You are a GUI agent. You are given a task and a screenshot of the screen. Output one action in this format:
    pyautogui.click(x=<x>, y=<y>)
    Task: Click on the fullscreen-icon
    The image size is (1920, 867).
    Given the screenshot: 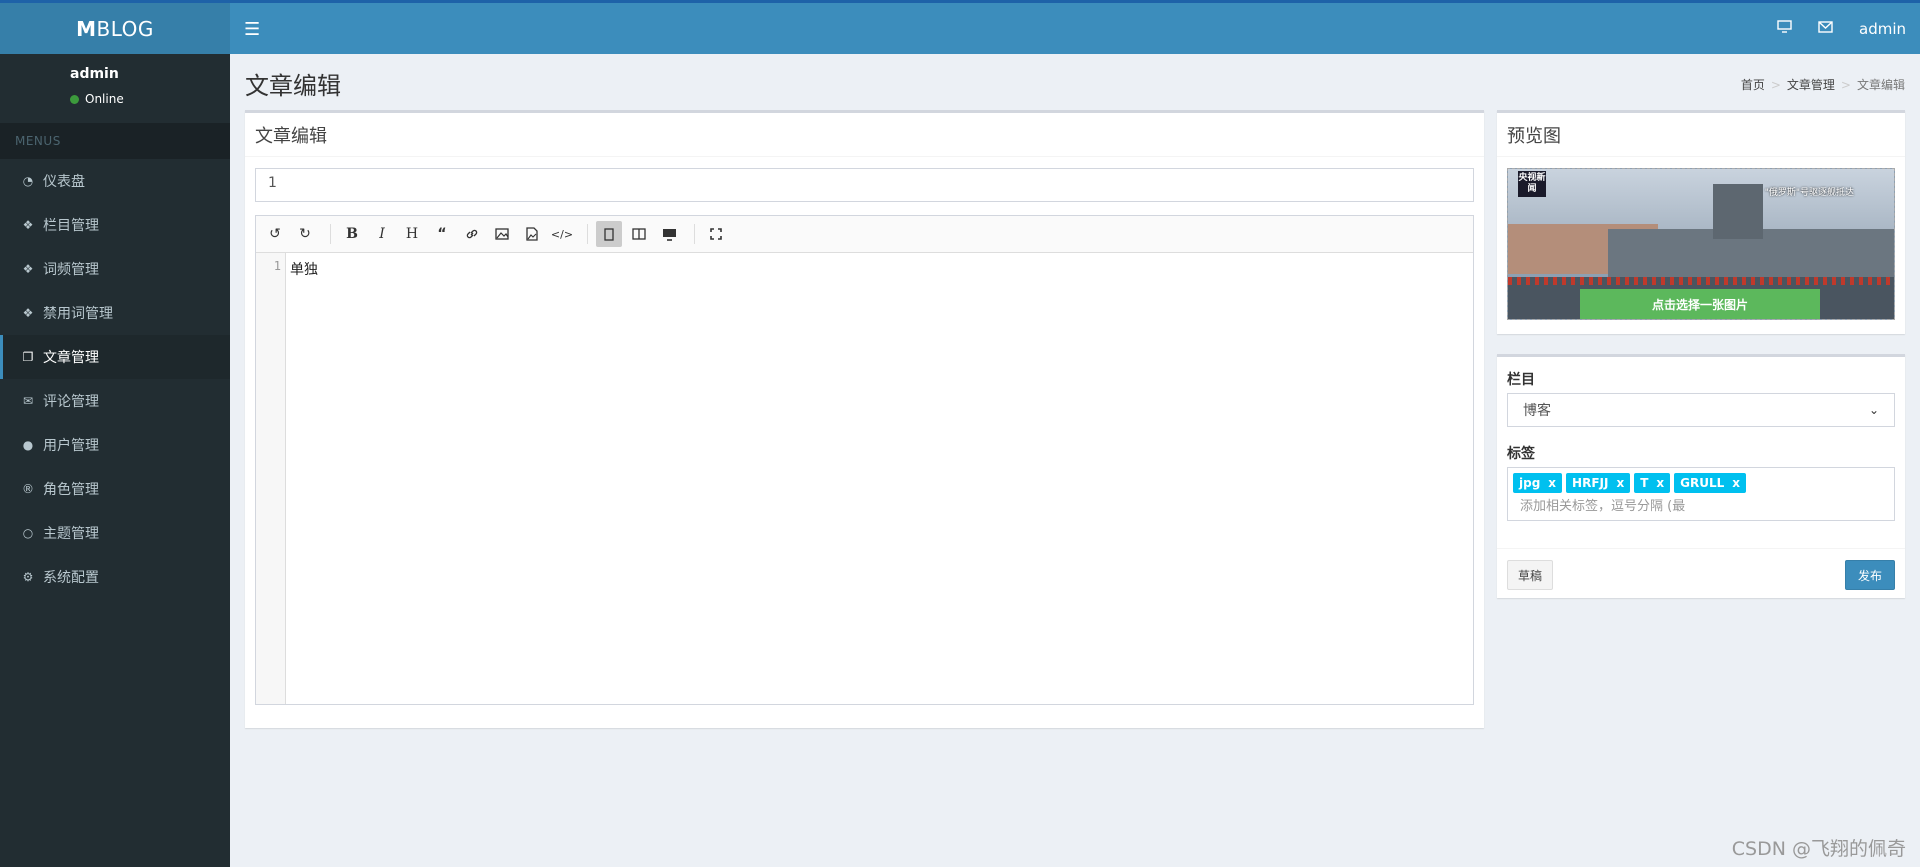 What is the action you would take?
    pyautogui.click(x=716, y=234)
    